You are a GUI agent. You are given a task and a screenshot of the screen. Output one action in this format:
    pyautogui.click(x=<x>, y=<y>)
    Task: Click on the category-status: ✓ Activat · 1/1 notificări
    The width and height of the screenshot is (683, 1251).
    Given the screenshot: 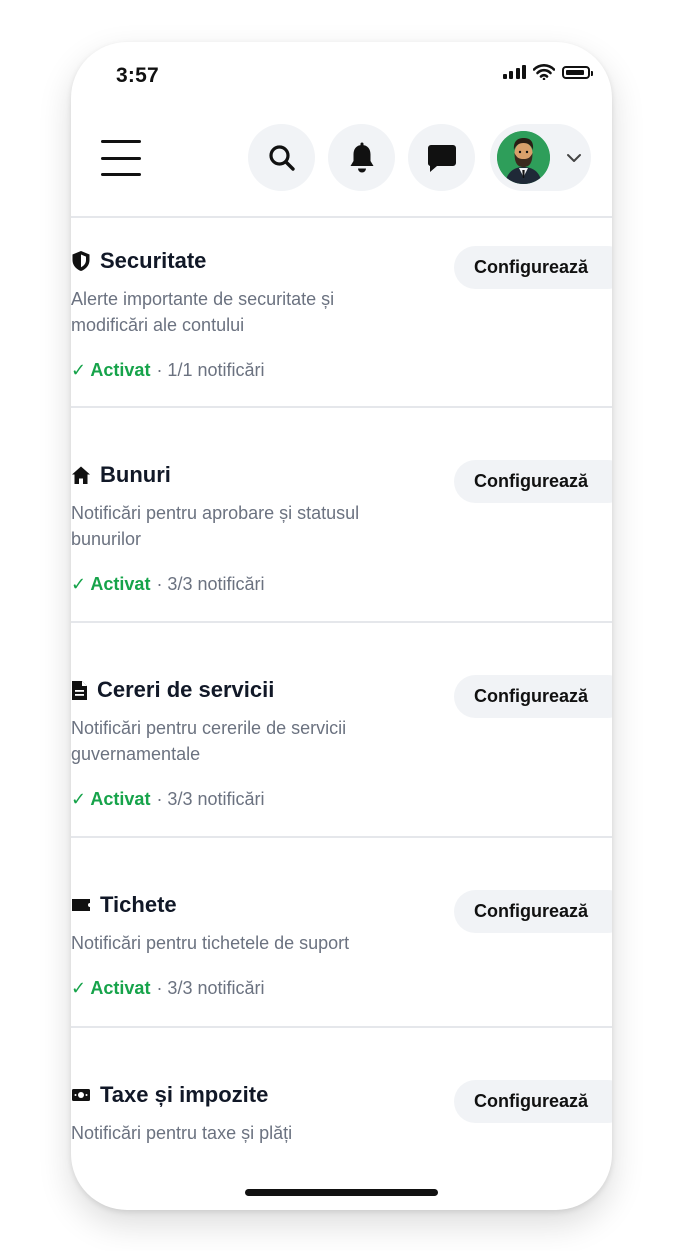 What is the action you would take?
    pyautogui.click(x=167, y=370)
    